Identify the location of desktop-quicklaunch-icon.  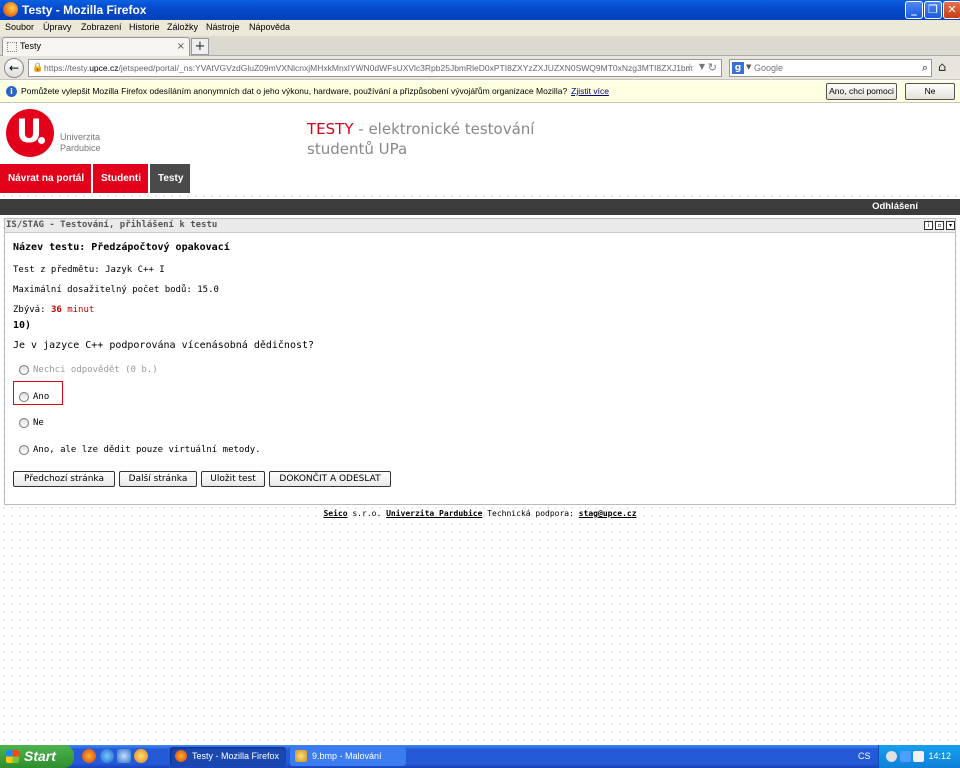
(124, 756).